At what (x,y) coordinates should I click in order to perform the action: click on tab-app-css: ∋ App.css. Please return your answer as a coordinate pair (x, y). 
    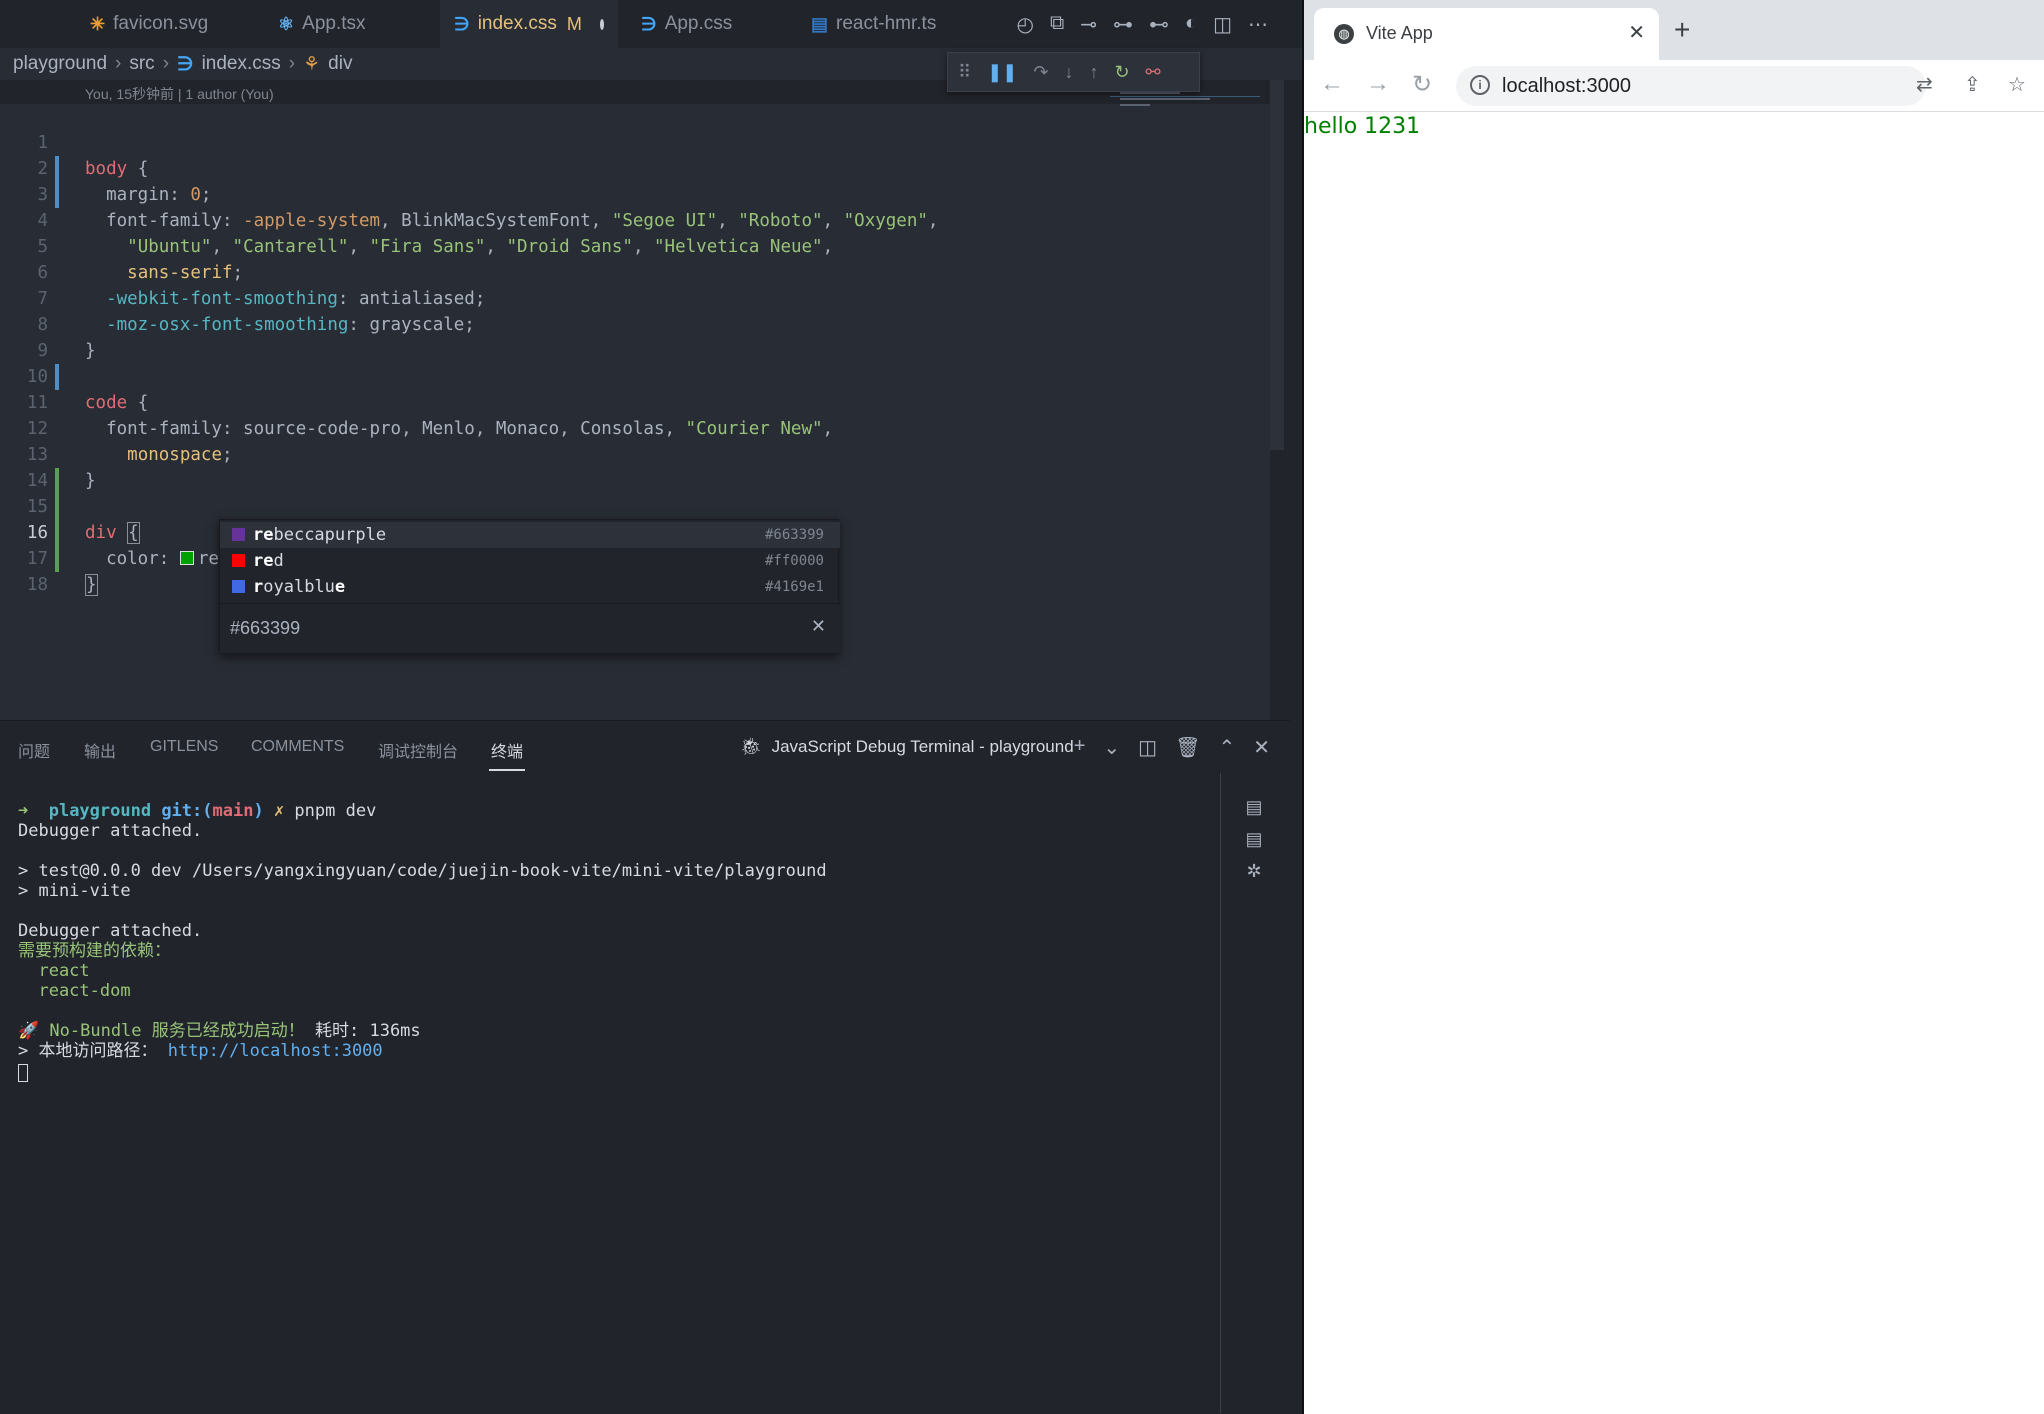
    Looking at the image, I should click on (686, 24).